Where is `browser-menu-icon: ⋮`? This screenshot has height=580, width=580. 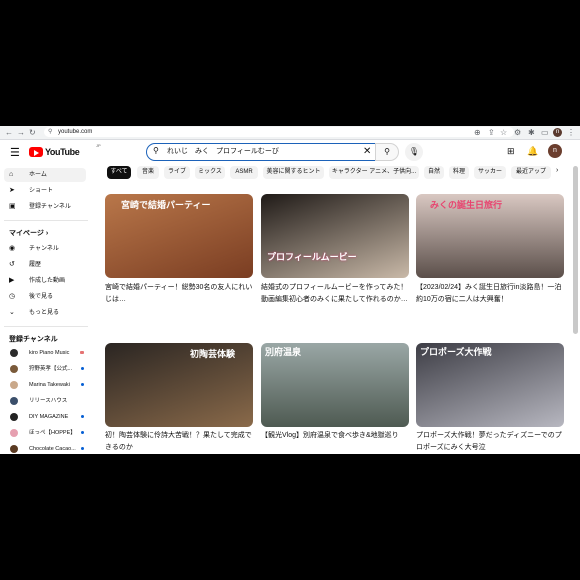
browser-menu-icon: ⋮ is located at coordinates (571, 132).